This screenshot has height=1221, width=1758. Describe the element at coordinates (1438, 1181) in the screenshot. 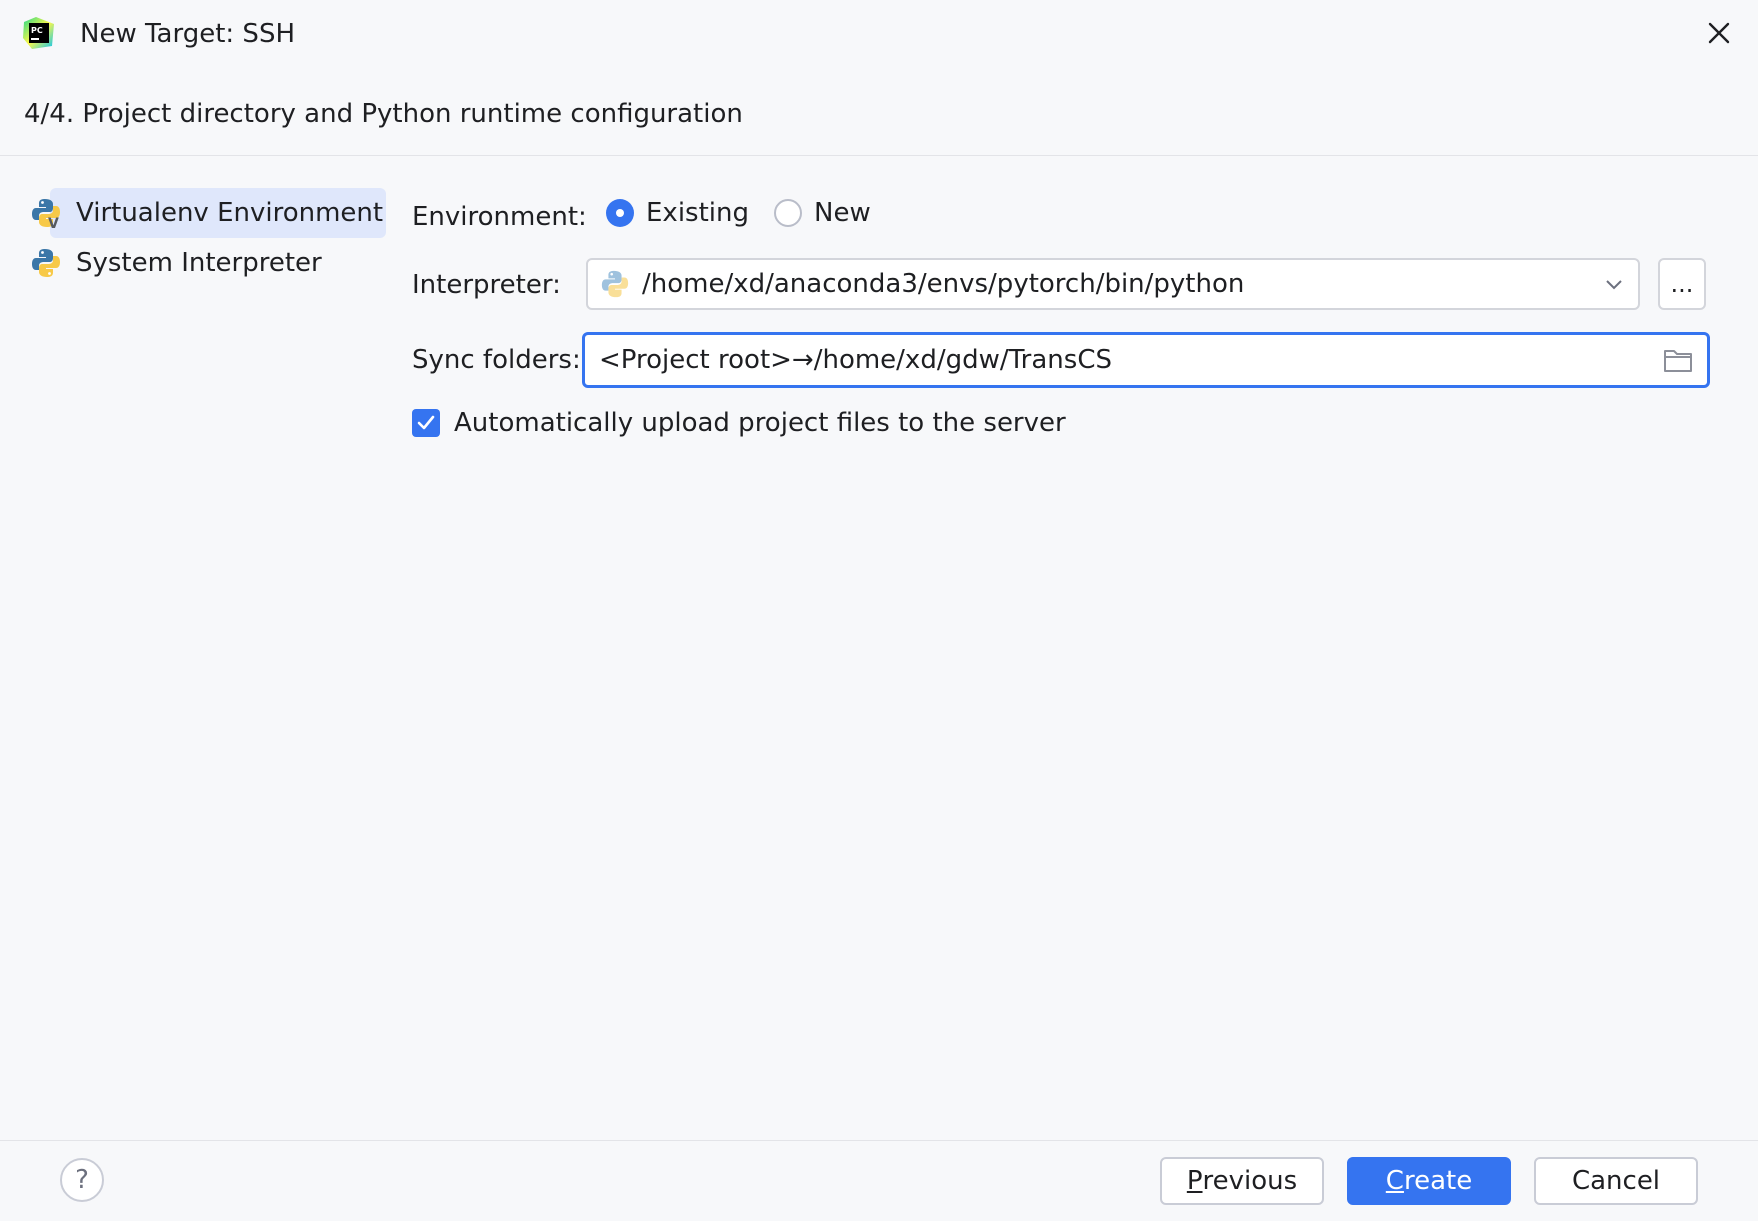

I see `create-label: reate` at that location.